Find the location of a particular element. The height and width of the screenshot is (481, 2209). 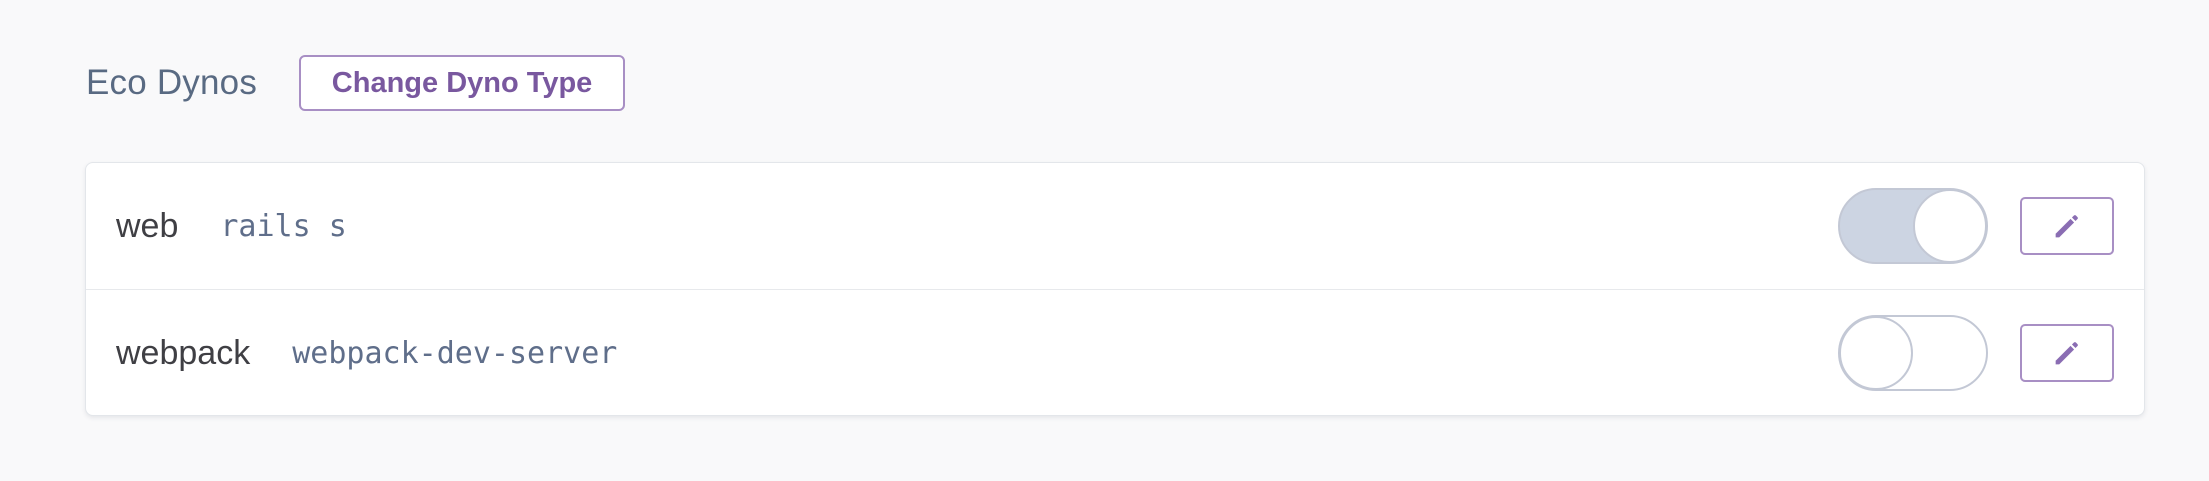

section-header: Eco Dynos Change Dyno Type is located at coordinates (356, 83).